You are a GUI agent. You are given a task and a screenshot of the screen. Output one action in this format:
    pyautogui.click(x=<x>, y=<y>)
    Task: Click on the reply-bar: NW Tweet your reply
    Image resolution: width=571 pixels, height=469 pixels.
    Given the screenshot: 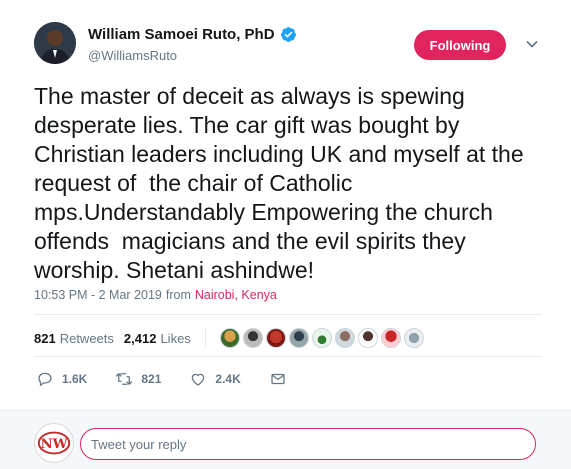 What is the action you would take?
    pyautogui.click(x=285, y=439)
    